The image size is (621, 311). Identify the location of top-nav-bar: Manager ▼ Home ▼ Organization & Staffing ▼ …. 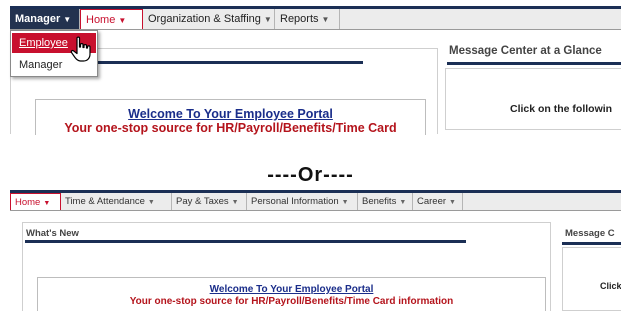
(315, 19).